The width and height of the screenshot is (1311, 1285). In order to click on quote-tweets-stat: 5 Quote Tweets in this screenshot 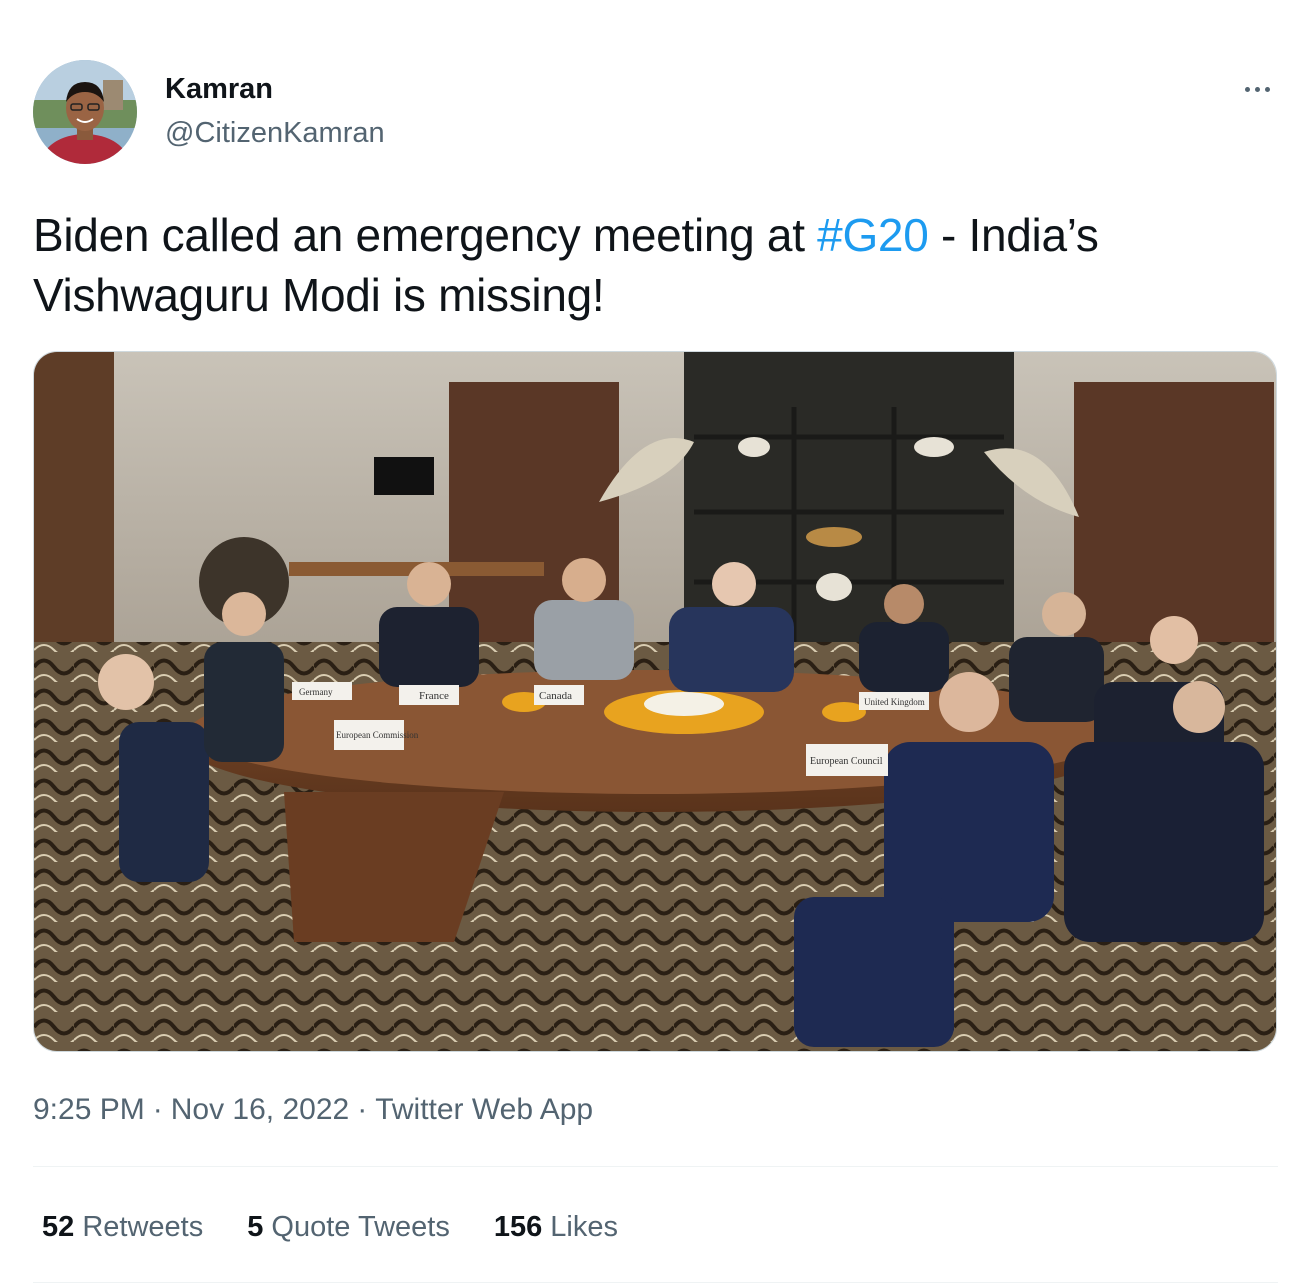, I will do `click(348, 1227)`.